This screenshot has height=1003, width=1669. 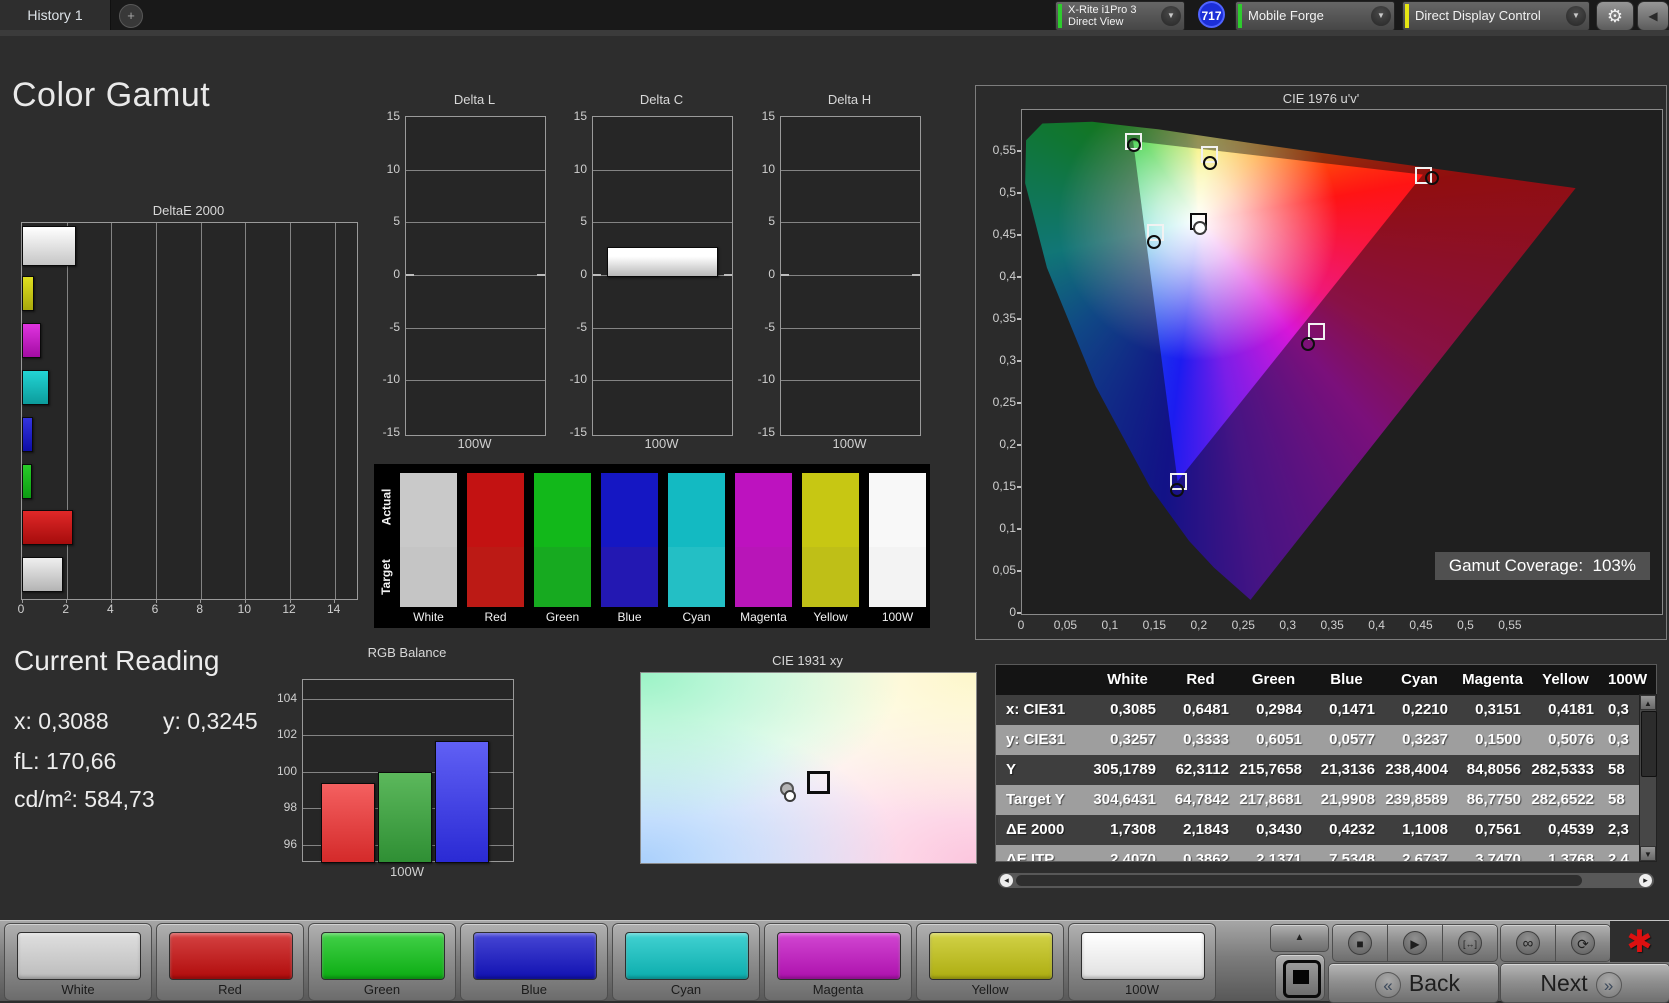 What do you see at coordinates (1315, 16) in the screenshot?
I see `source-dropdown: Mobile Forge ▼` at bounding box center [1315, 16].